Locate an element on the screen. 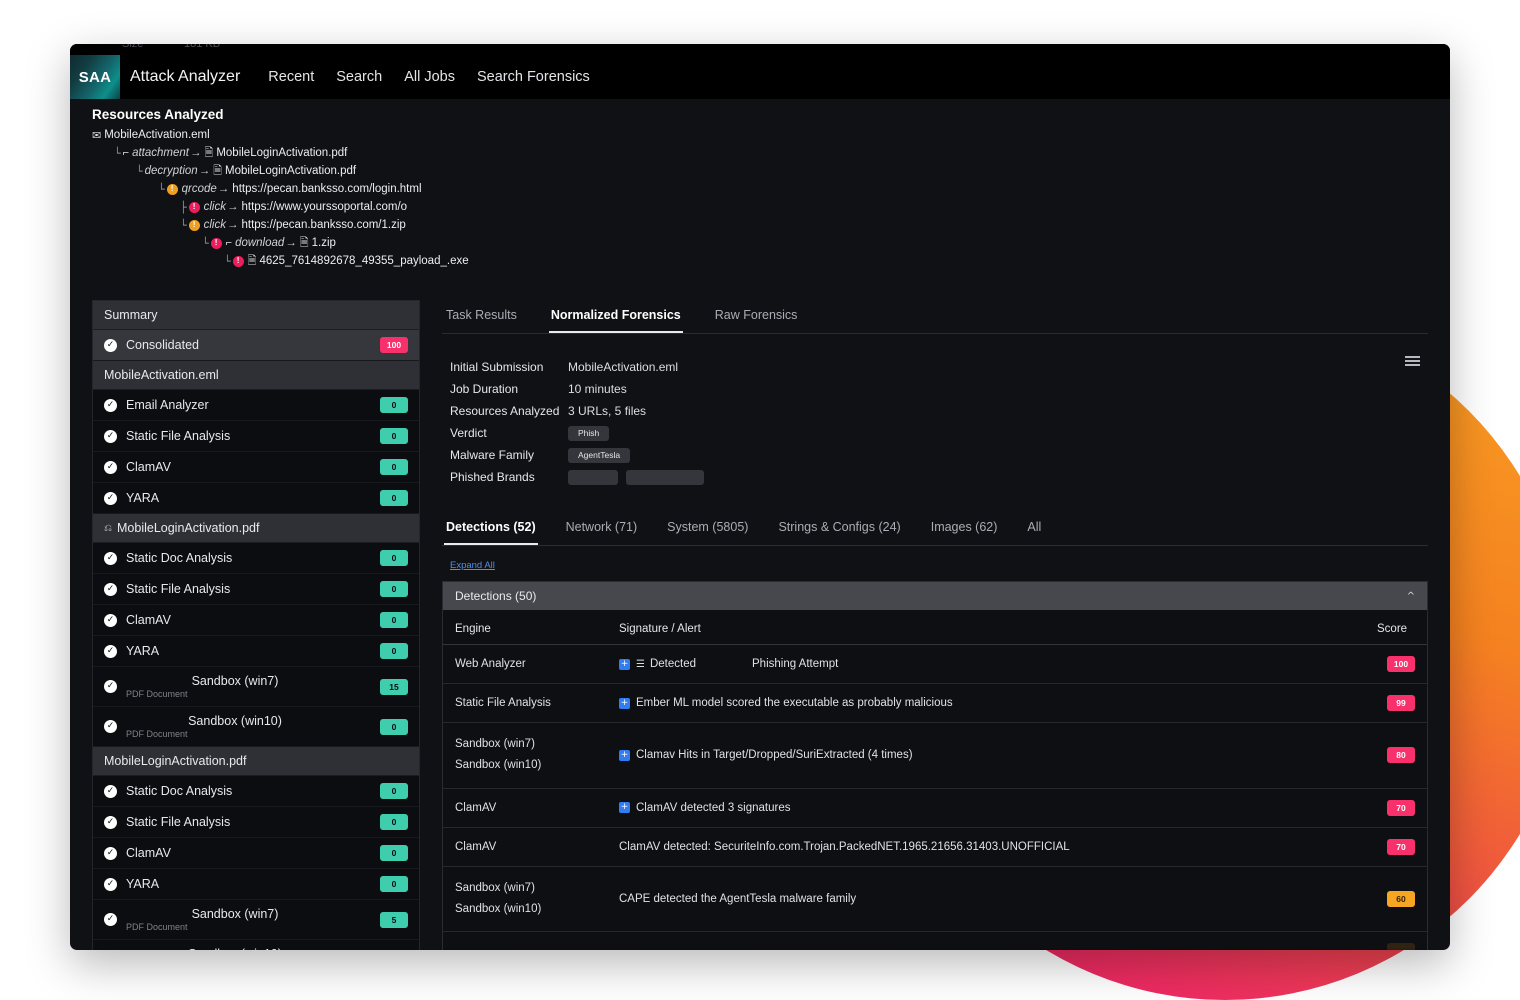  category-tab-images-62-: Images (62) is located at coordinates (964, 530).